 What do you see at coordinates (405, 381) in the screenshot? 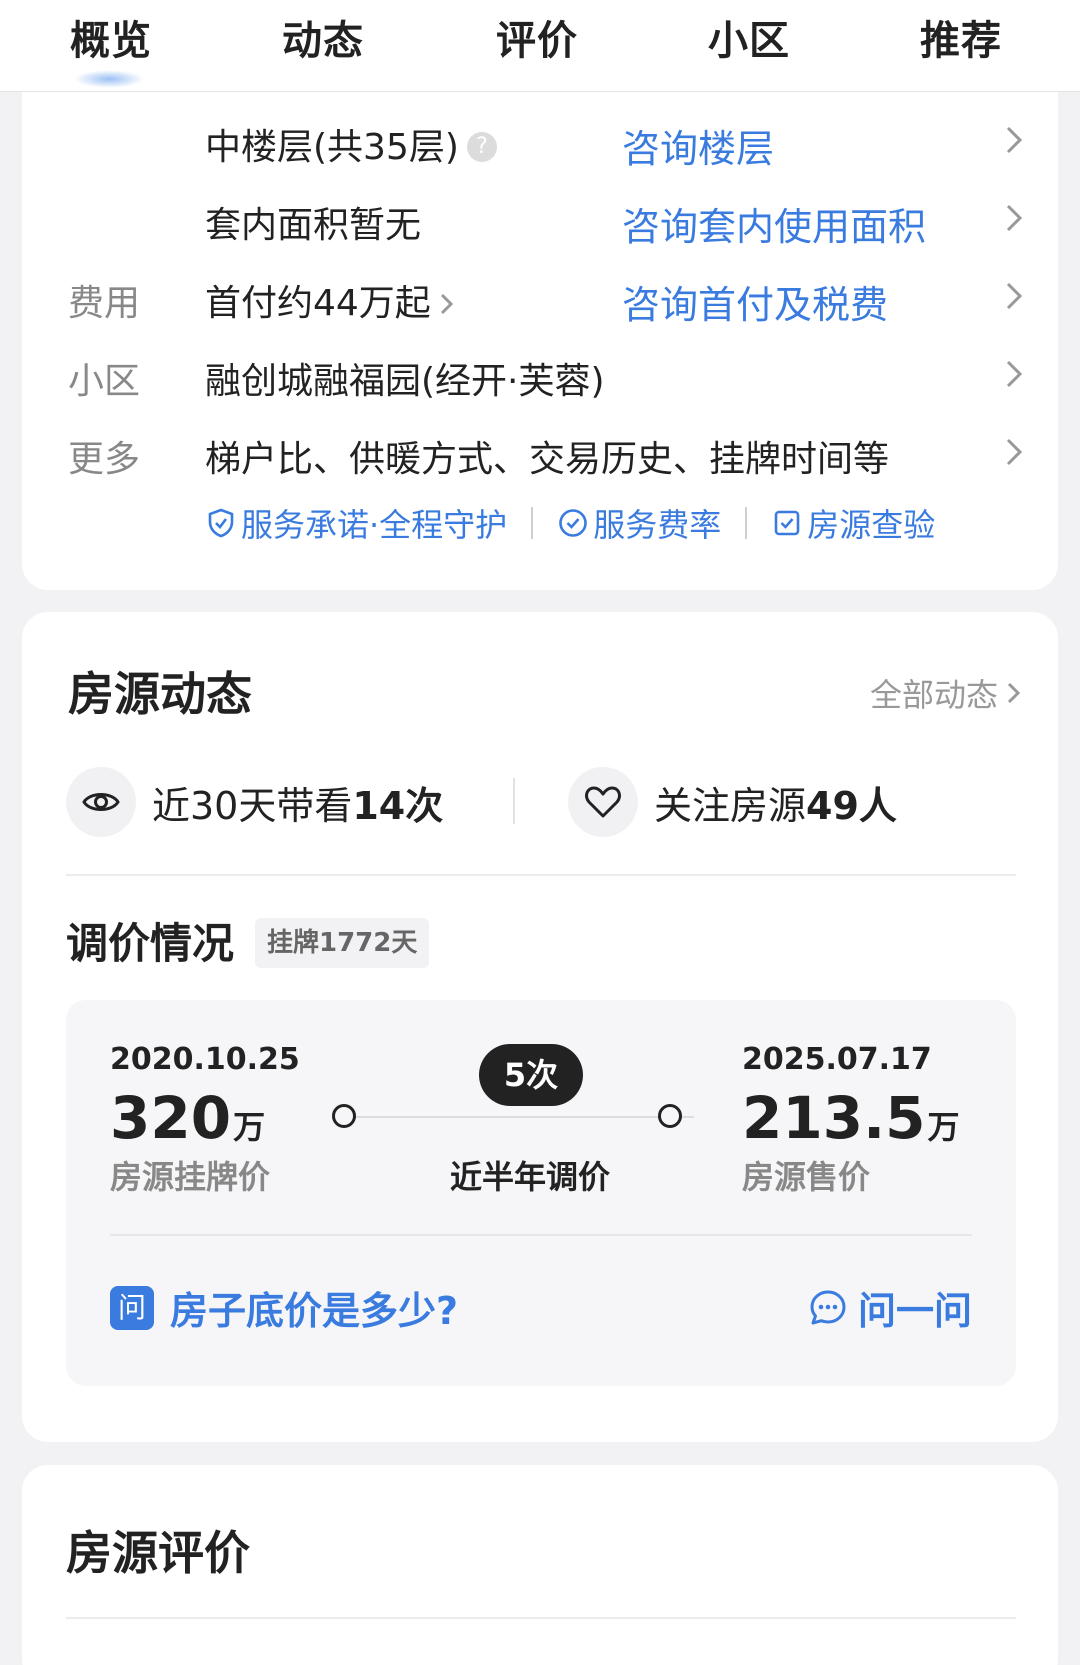
I see `detail-value: 融创城融福园(经开·芙蓉)` at bounding box center [405, 381].